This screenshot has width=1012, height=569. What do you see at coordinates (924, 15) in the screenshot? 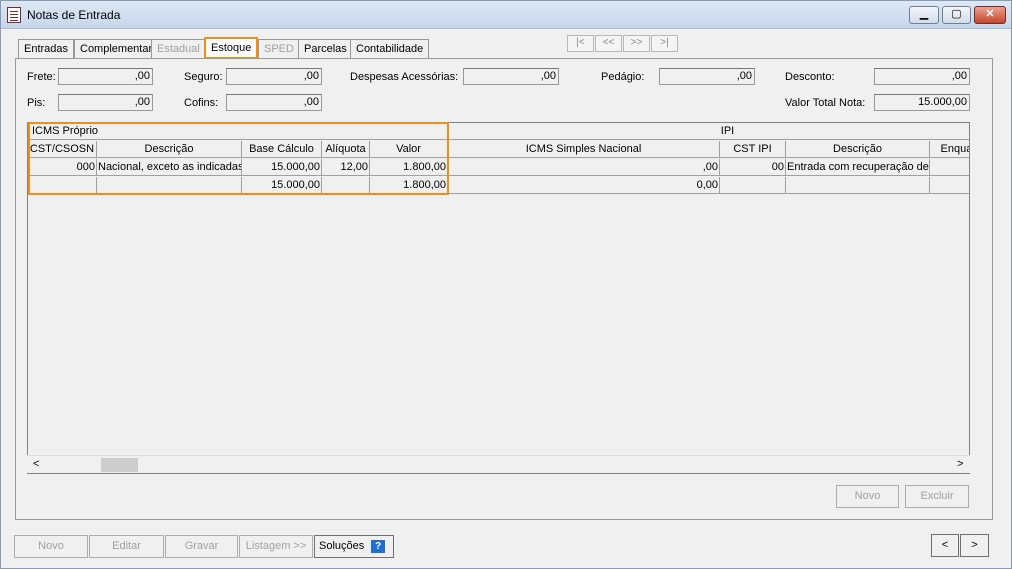
I see `minimize-button: ▁` at bounding box center [924, 15].